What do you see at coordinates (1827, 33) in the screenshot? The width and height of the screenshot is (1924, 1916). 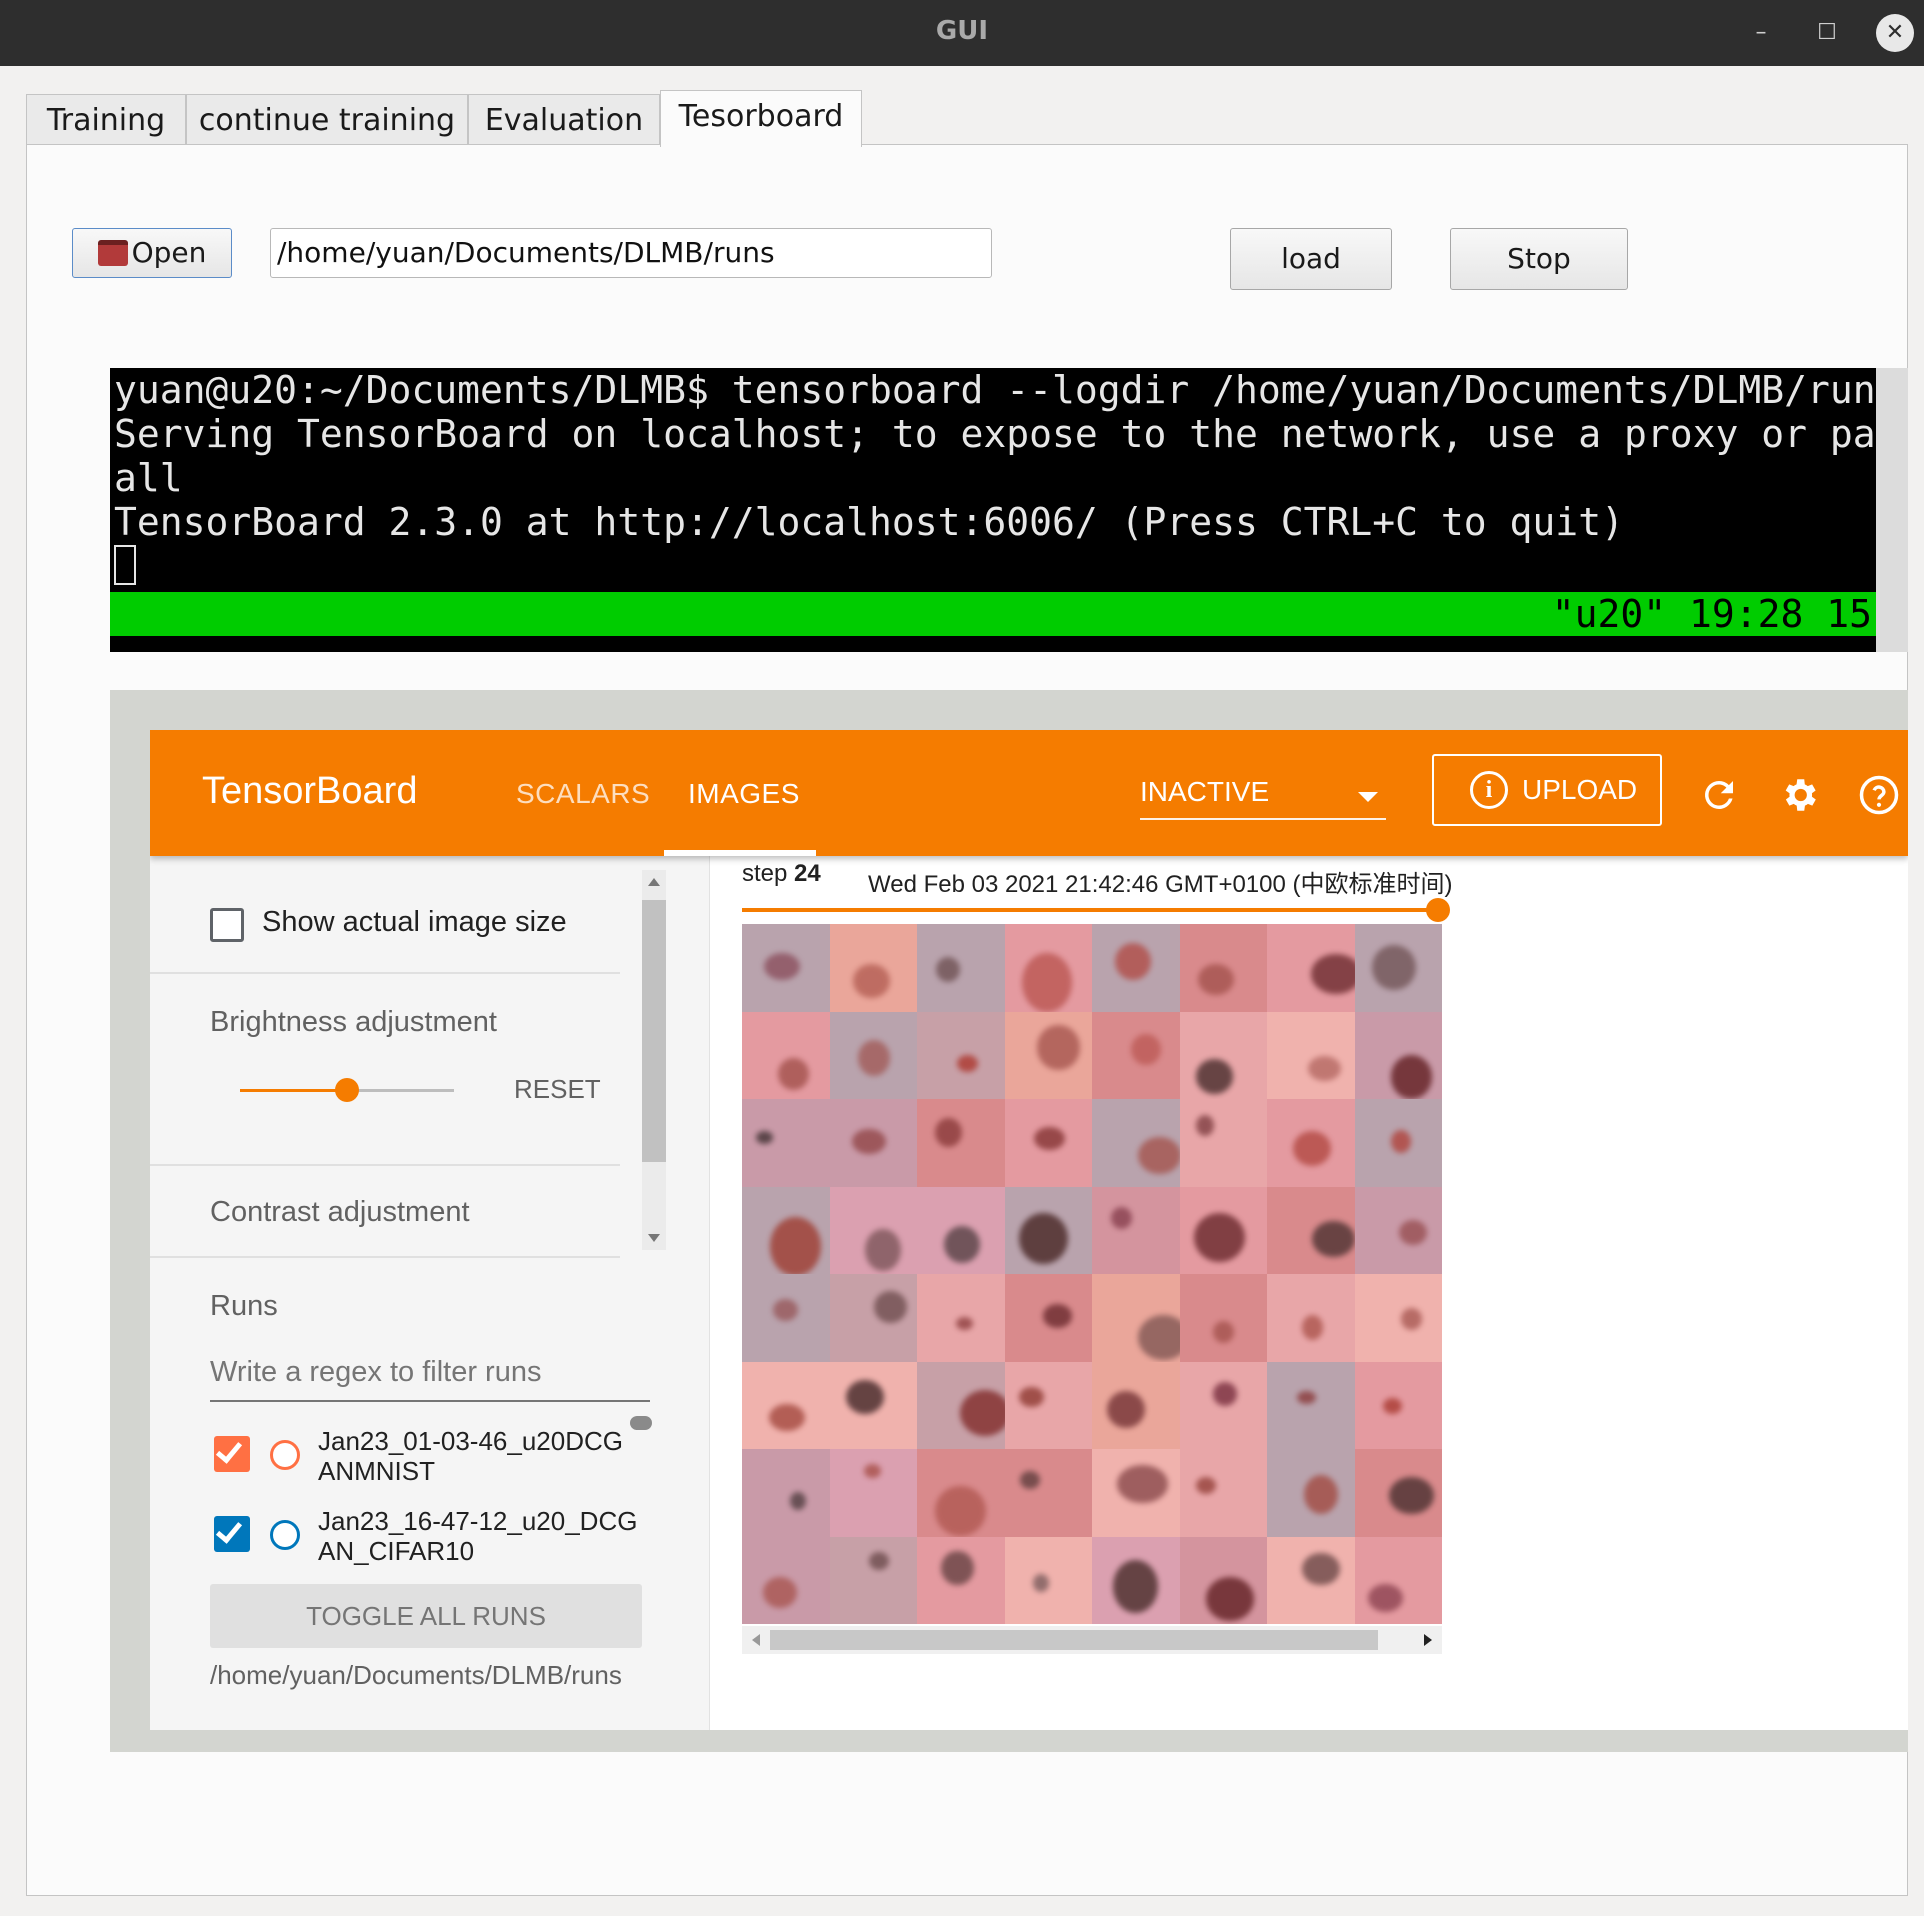 I see `maximize-icon: ☐` at bounding box center [1827, 33].